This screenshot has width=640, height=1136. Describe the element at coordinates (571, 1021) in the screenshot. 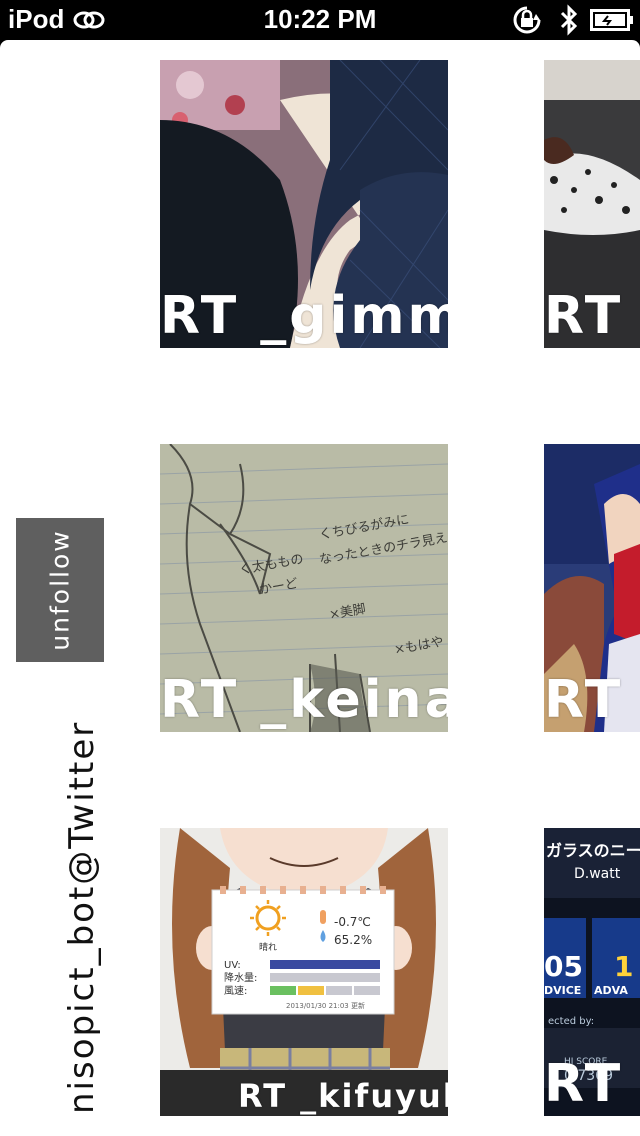

I see `game-footer: ected by:` at that location.